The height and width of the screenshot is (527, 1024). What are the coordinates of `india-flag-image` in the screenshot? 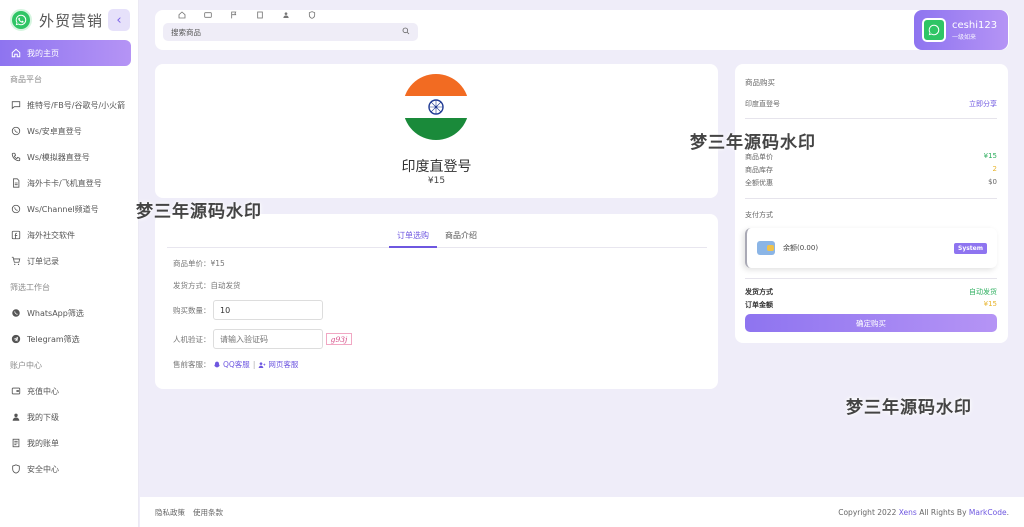 It's located at (436, 107).